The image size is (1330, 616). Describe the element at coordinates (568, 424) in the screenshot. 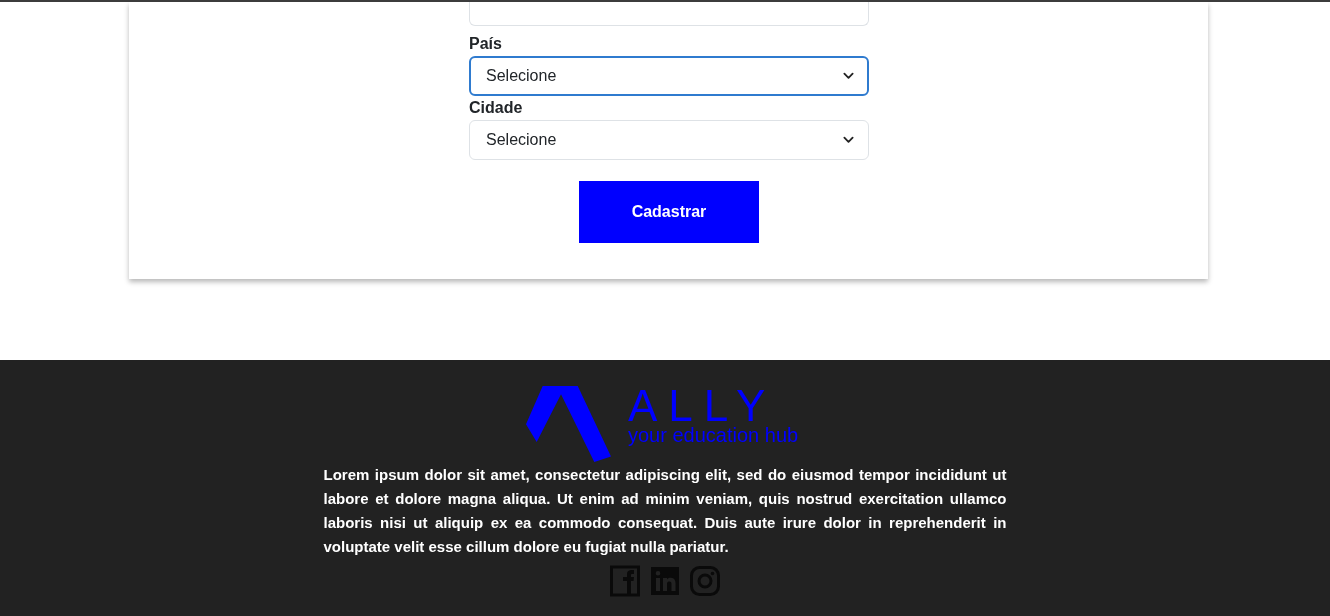

I see `logo-icon` at that location.